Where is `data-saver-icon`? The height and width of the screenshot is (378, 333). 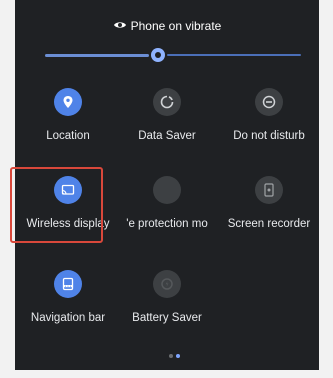
data-saver-icon is located at coordinates (167, 102).